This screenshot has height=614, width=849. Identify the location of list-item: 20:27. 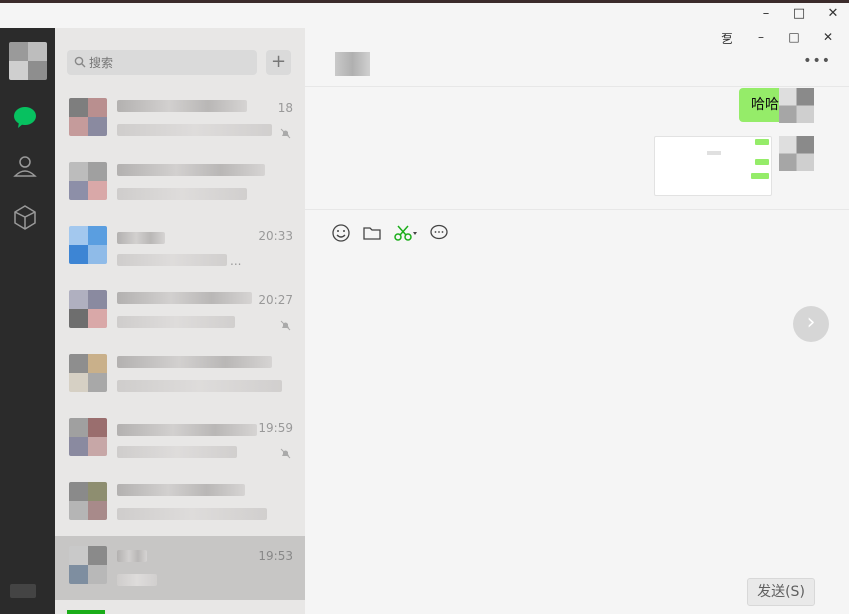
(180, 312).